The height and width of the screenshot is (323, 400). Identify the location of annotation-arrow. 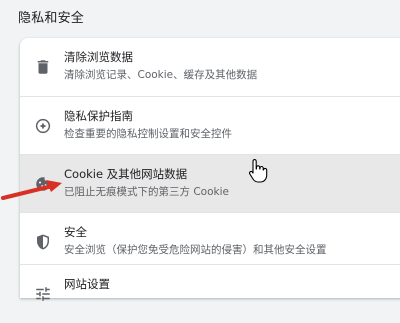
(35, 190).